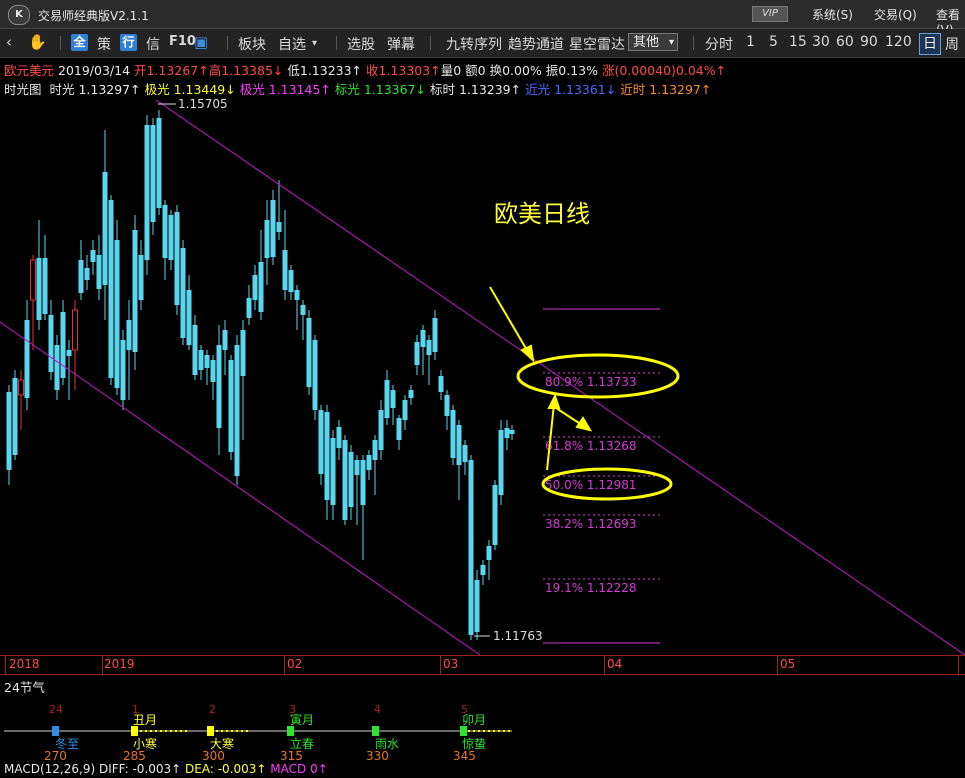 The height and width of the screenshot is (778, 965). What do you see at coordinates (482, 665) in the screenshot?
I see `time-axis: 2018 2019 02 03 04 05` at bounding box center [482, 665].